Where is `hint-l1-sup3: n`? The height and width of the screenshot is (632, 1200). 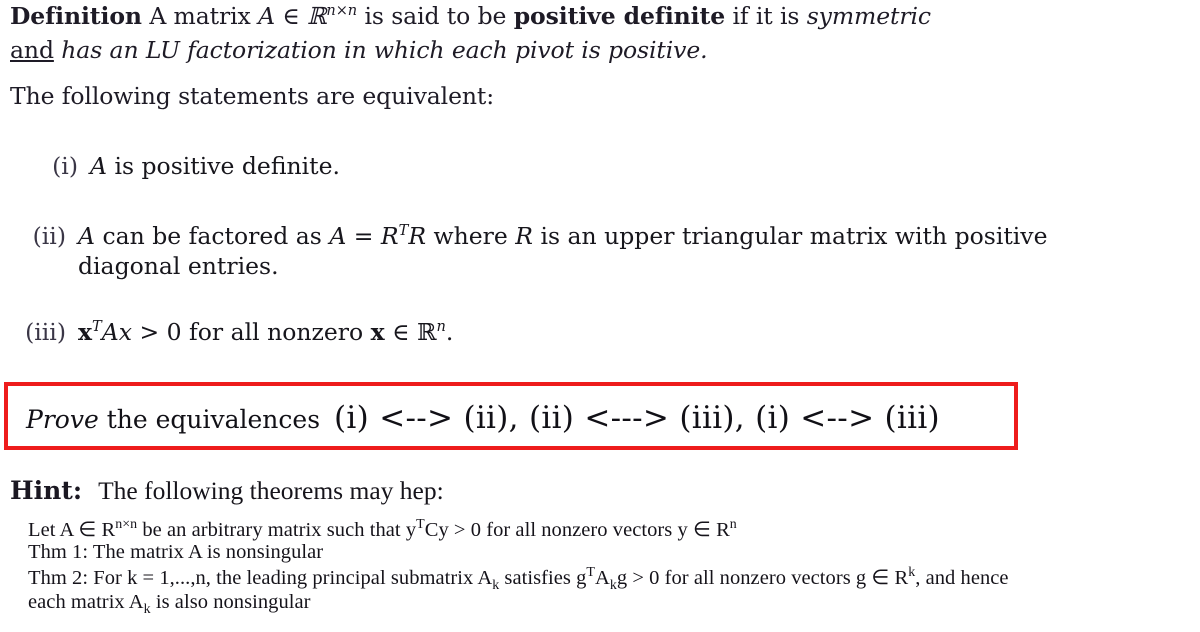
hint-l1-sup3: n is located at coordinates (733, 525).